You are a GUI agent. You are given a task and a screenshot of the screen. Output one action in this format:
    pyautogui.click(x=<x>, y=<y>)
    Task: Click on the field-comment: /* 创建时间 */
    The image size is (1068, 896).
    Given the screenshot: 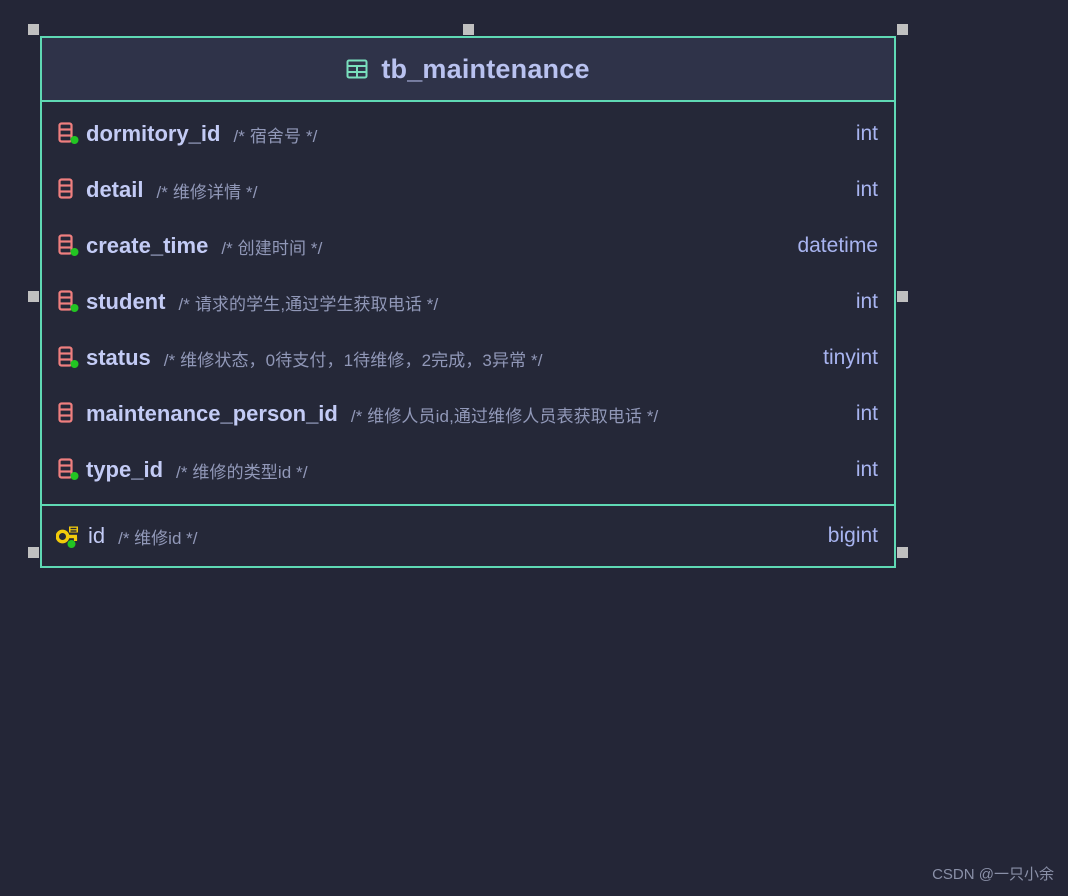 What is the action you would take?
    pyautogui.click(x=272, y=248)
    